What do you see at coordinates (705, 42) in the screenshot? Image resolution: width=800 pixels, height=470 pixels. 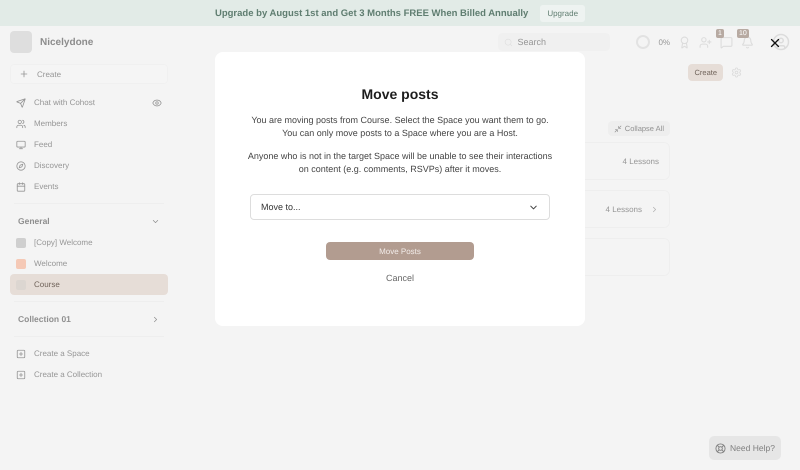 I see `add-user-icon` at bounding box center [705, 42].